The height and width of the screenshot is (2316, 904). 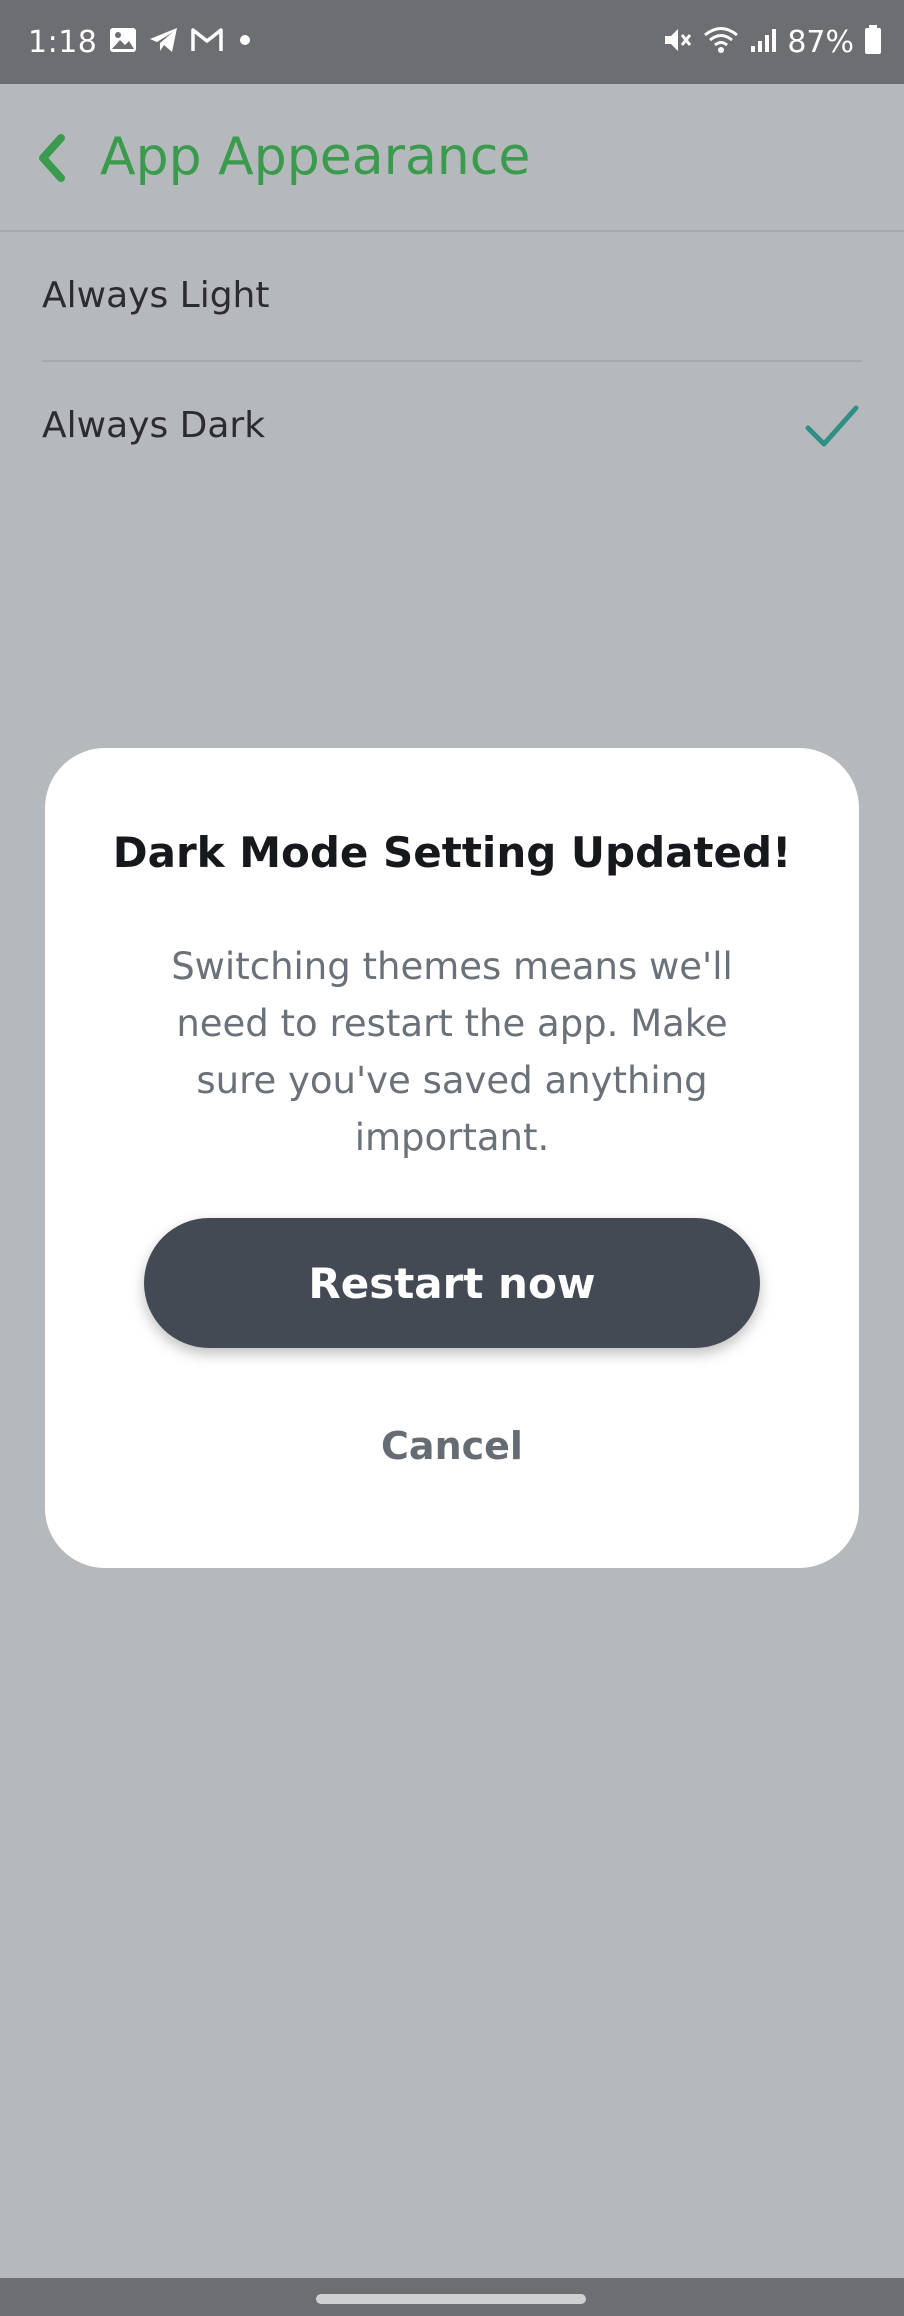 I want to click on chevron-left-icon, so click(x=52, y=158).